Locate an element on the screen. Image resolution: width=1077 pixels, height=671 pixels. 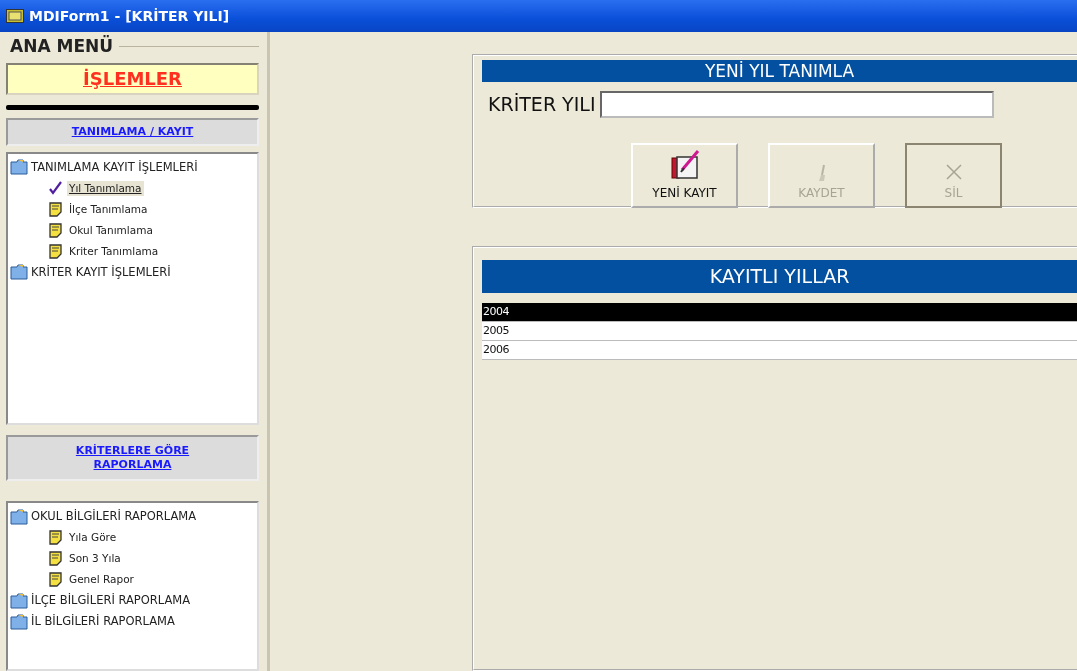
tree-item: Yıla Göre is located at coordinates (93, 537).